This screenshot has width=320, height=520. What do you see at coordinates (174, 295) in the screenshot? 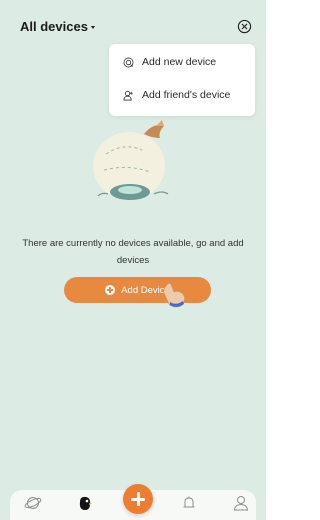
I see `pointing-hand-icon` at bounding box center [174, 295].